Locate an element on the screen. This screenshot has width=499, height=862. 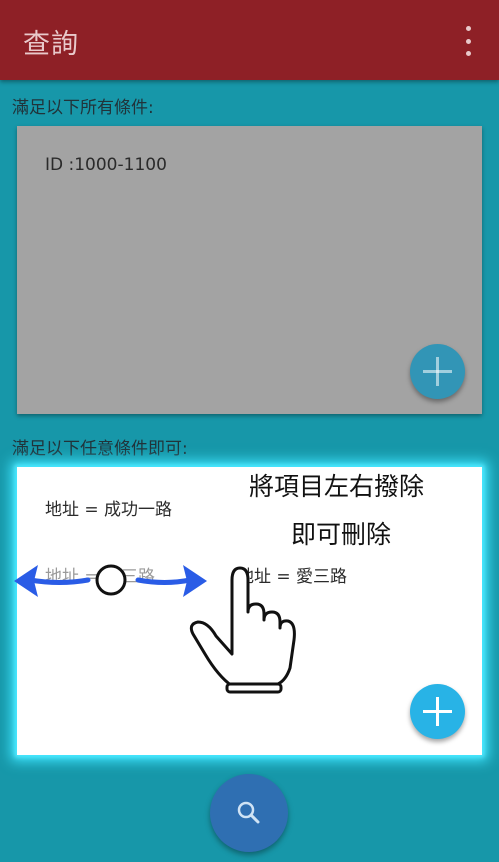
touch-point-icon is located at coordinates (111, 580).